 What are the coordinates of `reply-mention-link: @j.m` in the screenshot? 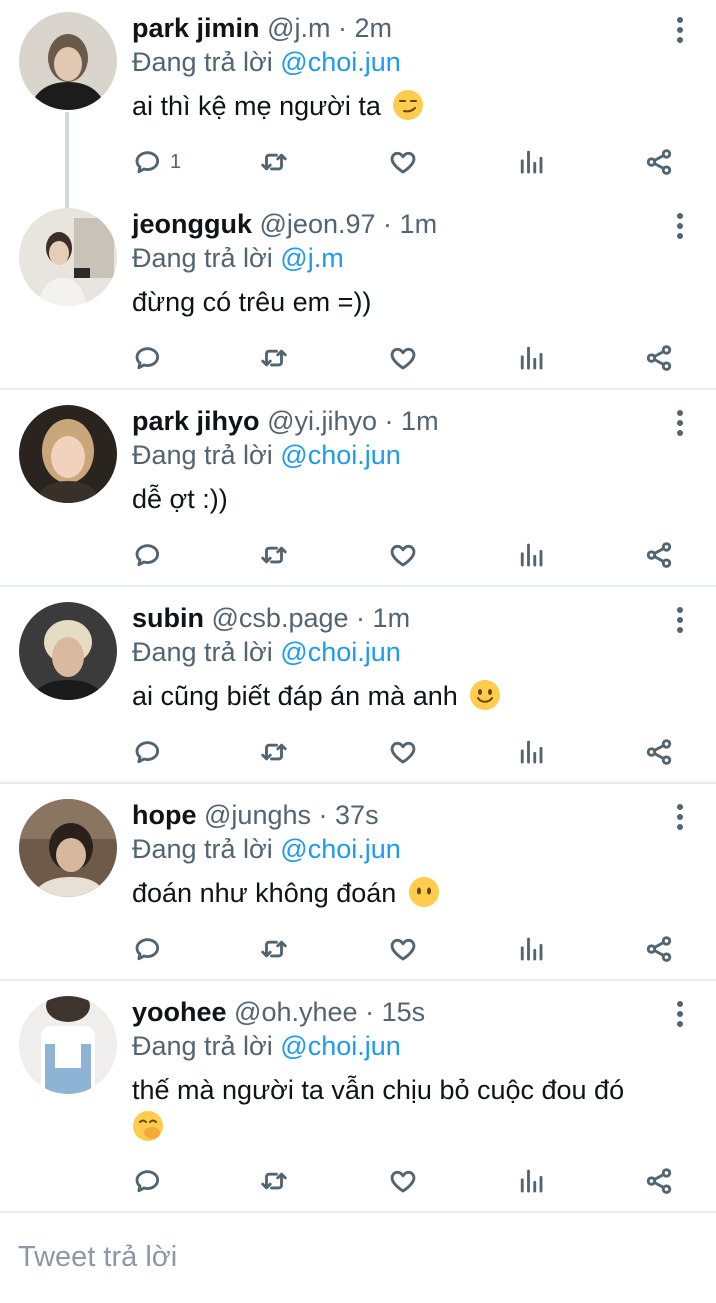 It's located at (311, 258).